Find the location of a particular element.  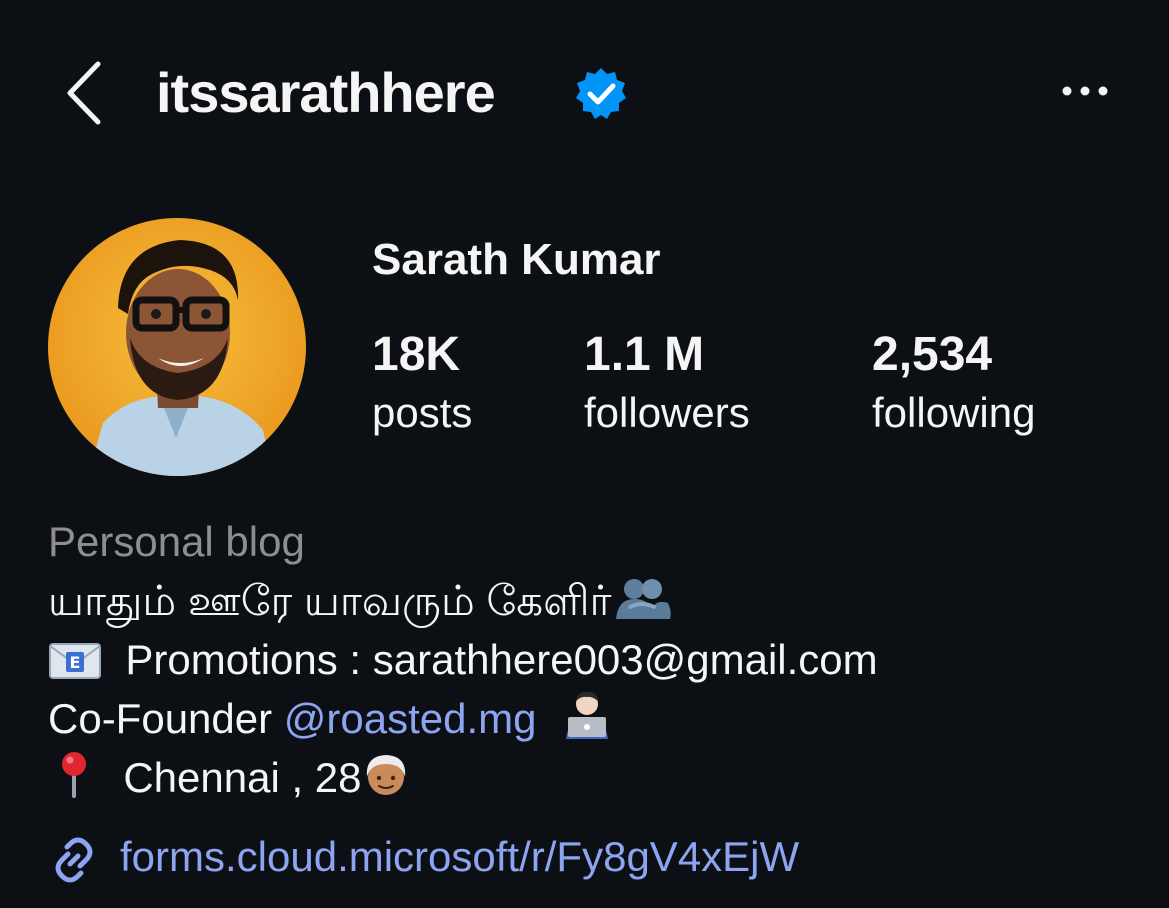

more-options-button is located at coordinates (1085, 91).